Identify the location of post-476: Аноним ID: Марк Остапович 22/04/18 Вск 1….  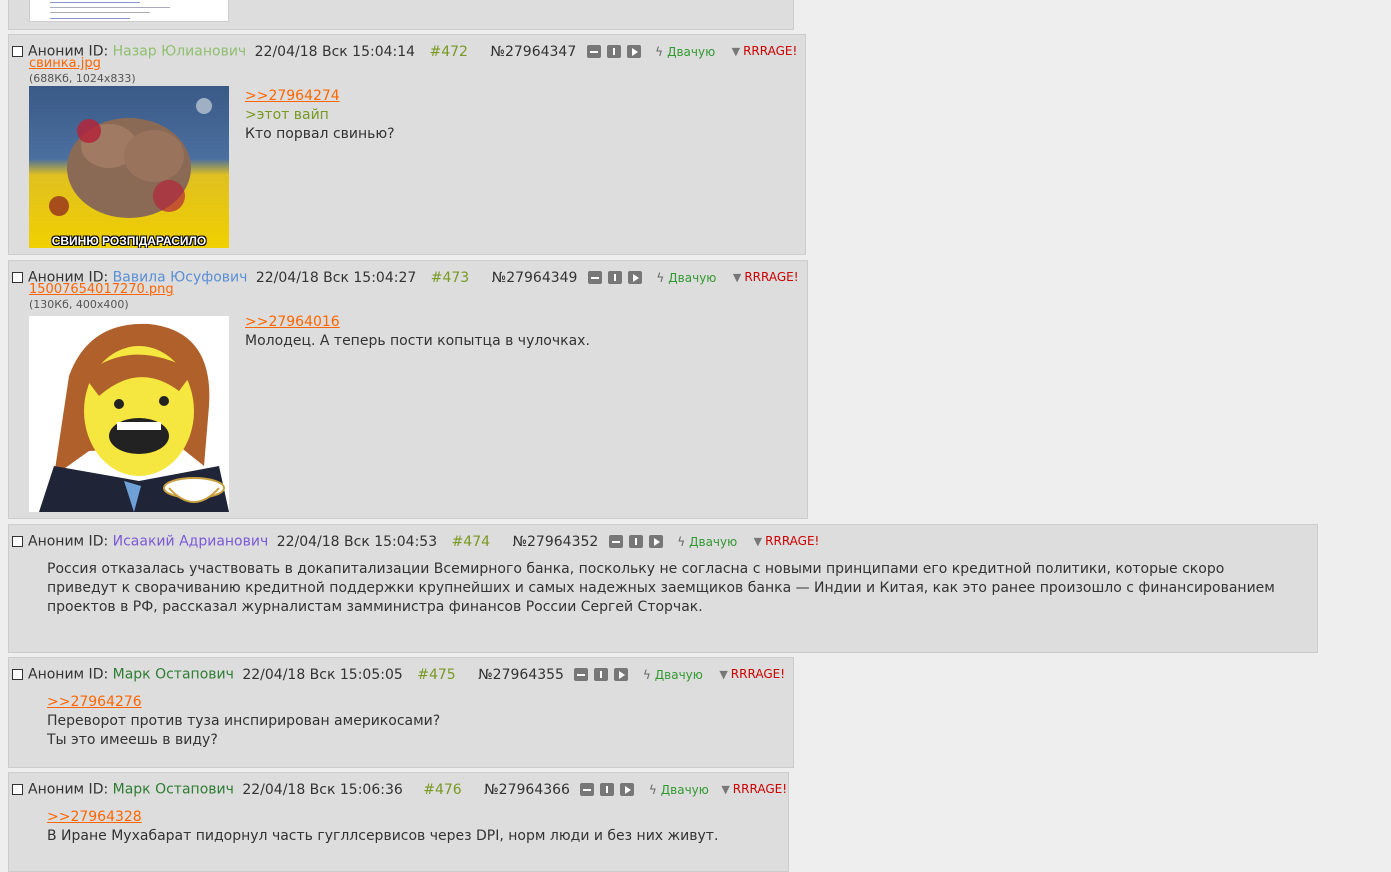
(398, 822).